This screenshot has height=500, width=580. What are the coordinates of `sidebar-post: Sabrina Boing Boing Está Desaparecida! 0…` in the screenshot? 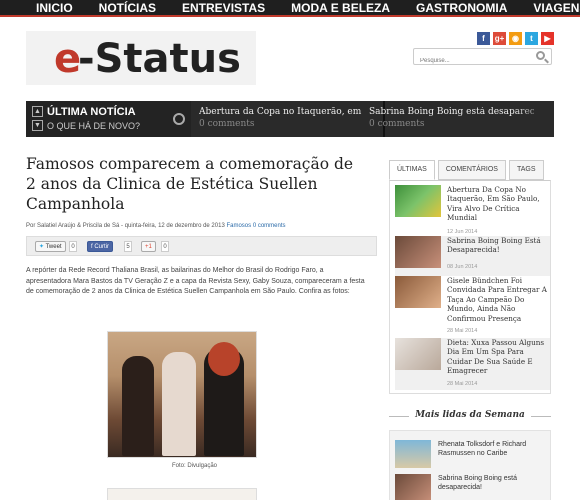 It's located at (472, 256).